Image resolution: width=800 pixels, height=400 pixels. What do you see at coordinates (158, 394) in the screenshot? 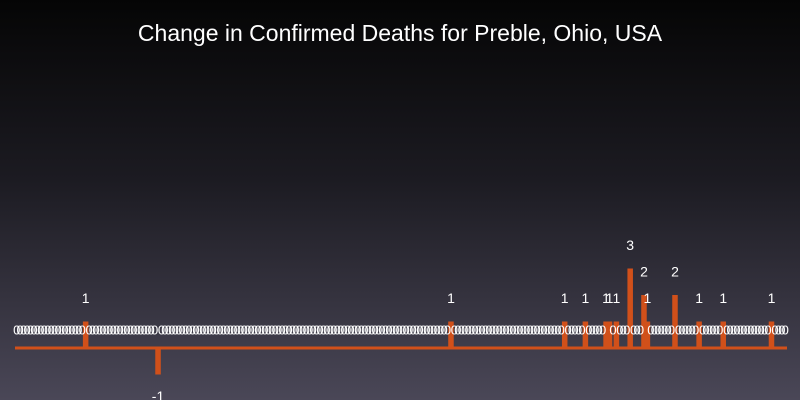
I see `data-label: -1` at bounding box center [158, 394].